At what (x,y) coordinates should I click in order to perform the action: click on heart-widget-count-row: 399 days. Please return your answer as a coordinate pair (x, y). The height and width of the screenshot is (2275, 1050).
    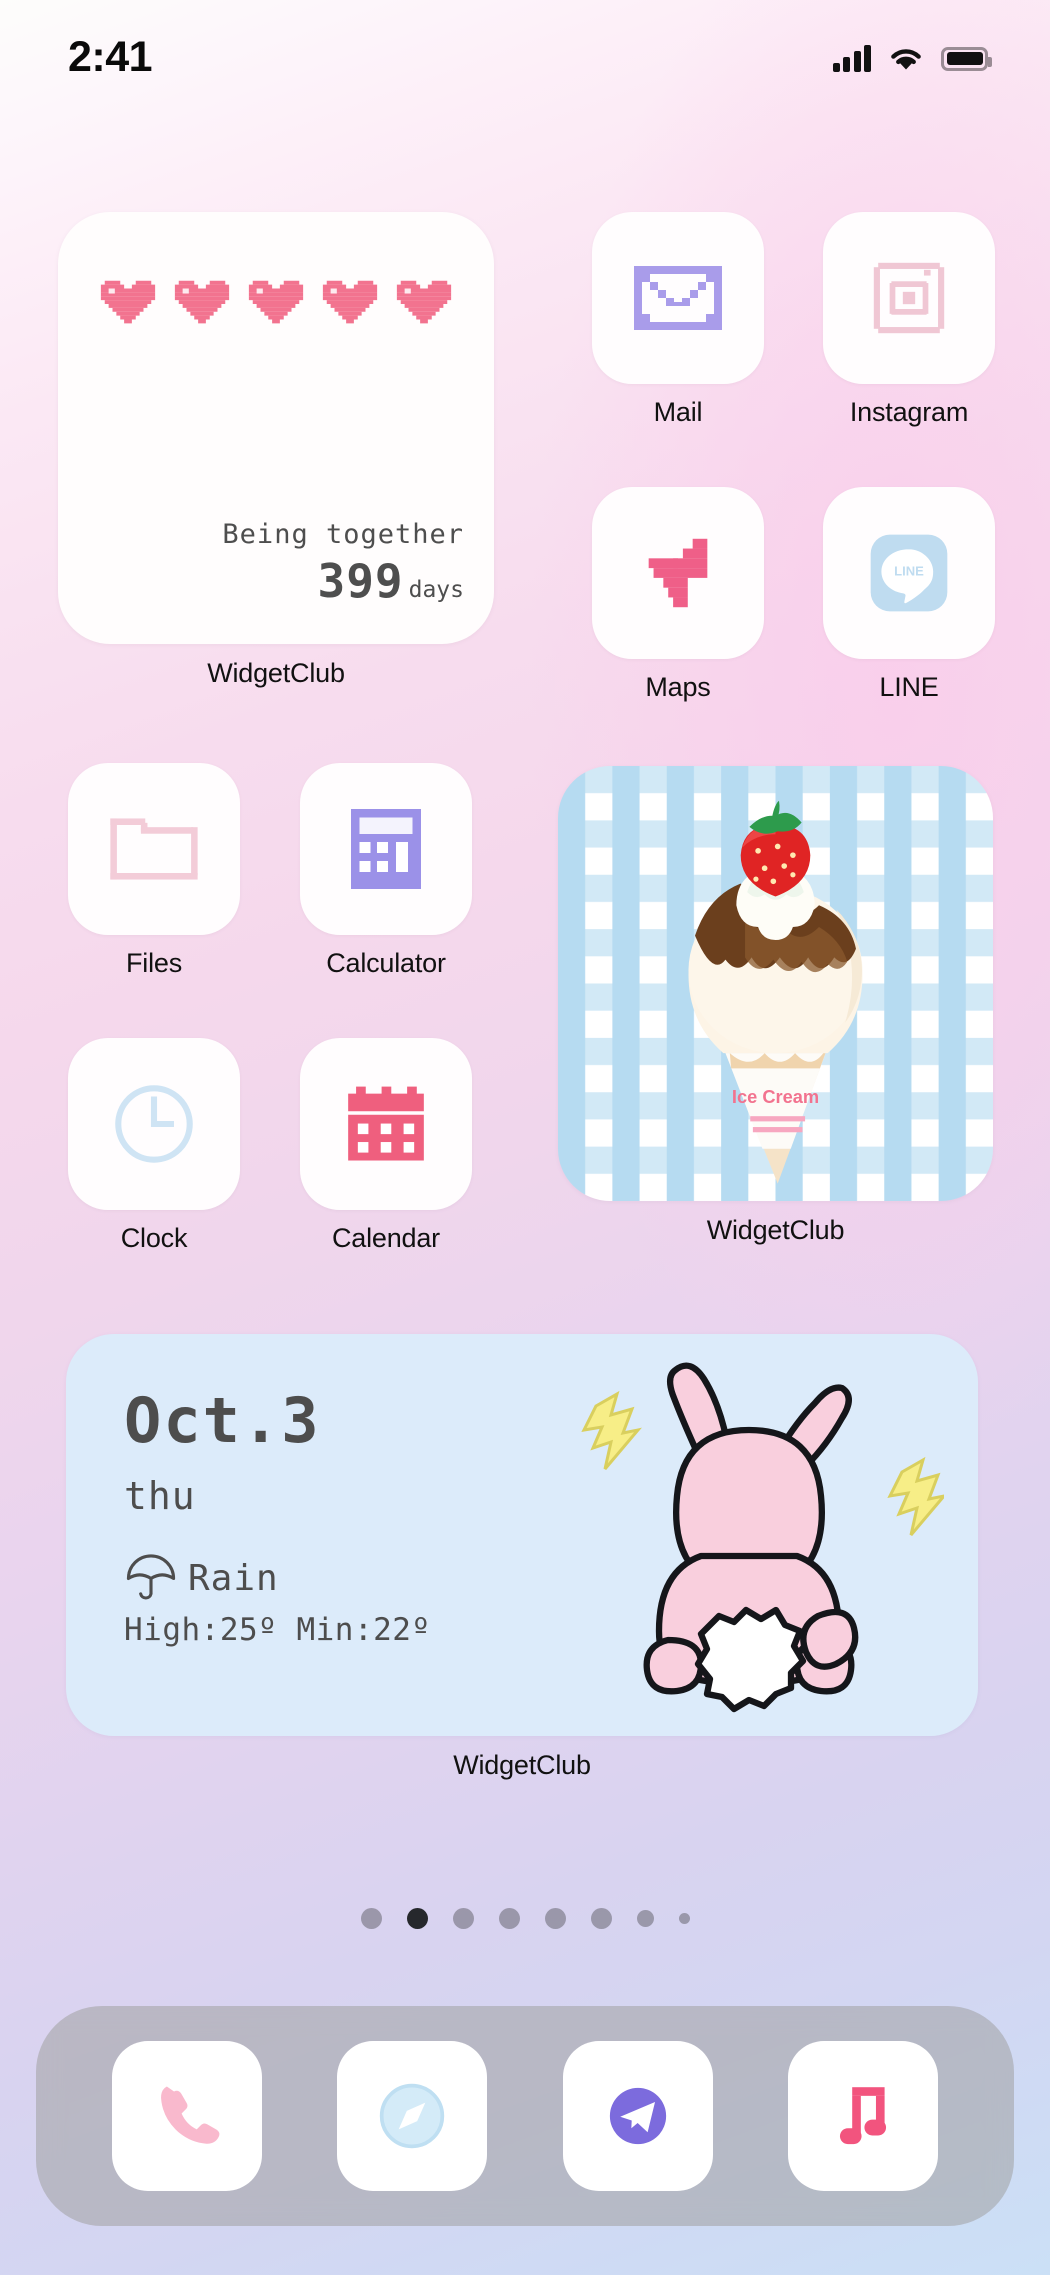
    Looking at the image, I should click on (343, 581).